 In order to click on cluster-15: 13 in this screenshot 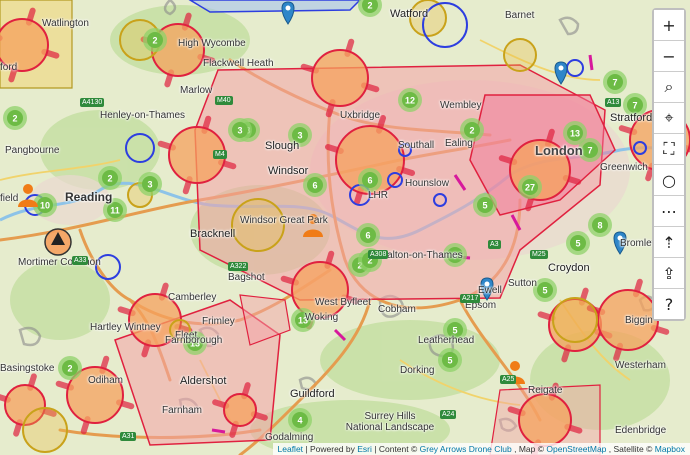, I will do `click(303, 320)`.